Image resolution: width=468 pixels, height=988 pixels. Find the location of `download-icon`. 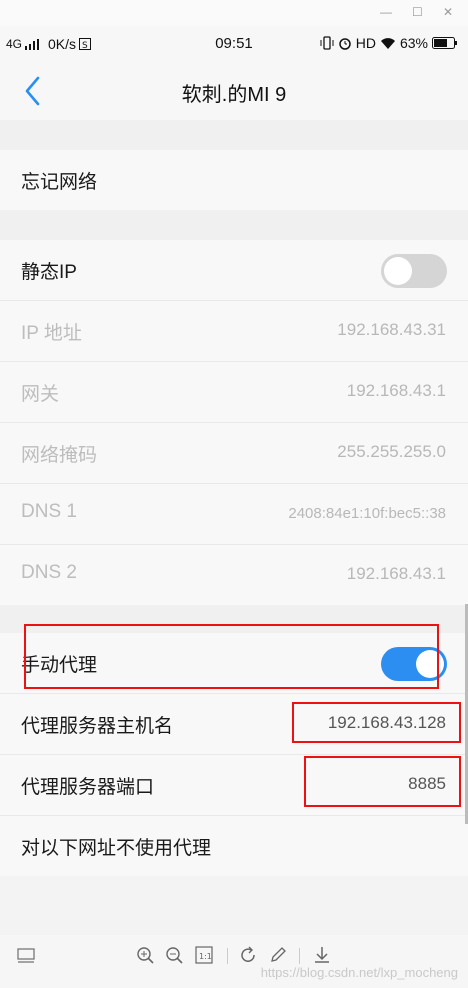

download-icon is located at coordinates (322, 955).